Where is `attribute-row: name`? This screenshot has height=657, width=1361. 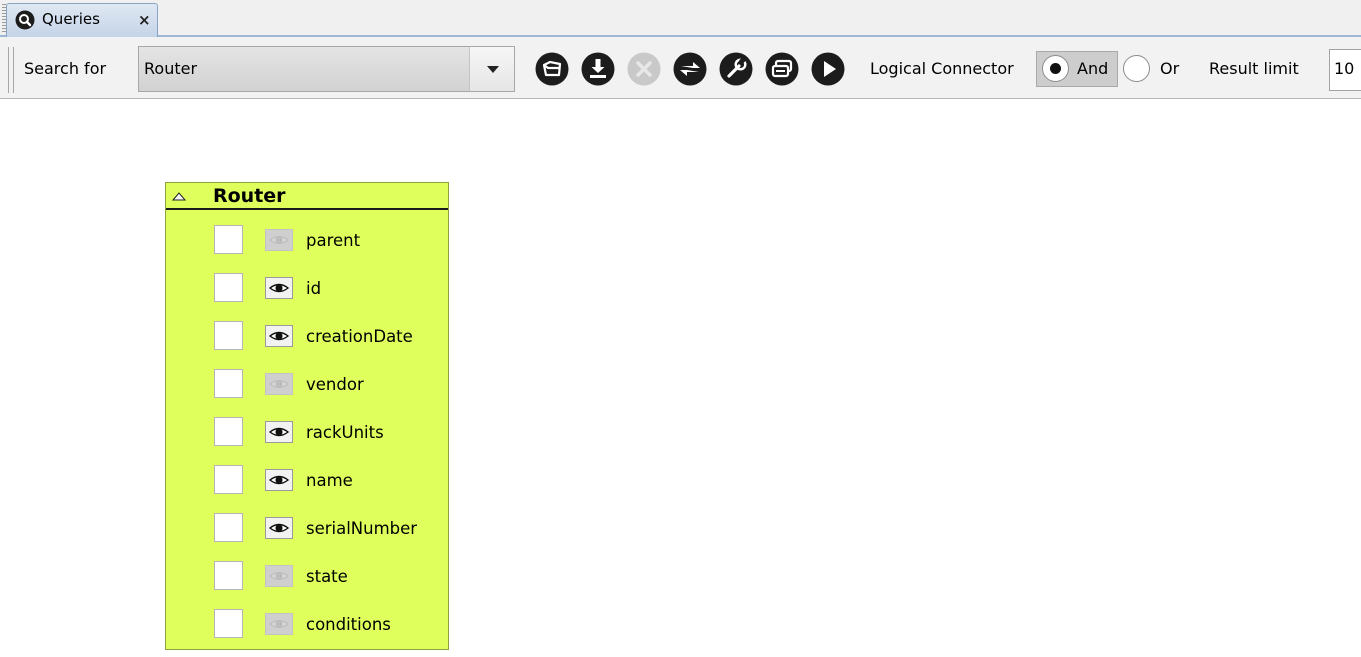 attribute-row: name is located at coordinates (307, 487).